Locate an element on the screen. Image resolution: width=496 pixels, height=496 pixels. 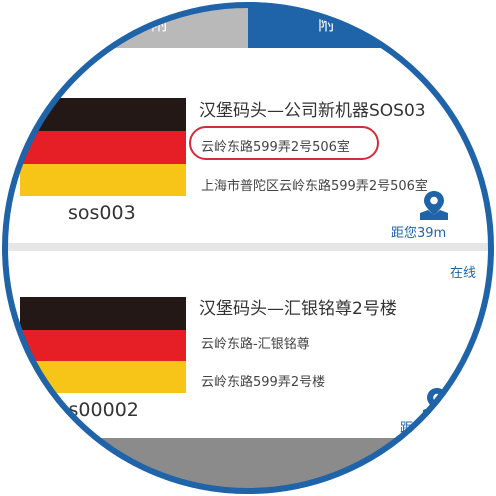
tab-bar: 附 附 is located at coordinates (248, 25).